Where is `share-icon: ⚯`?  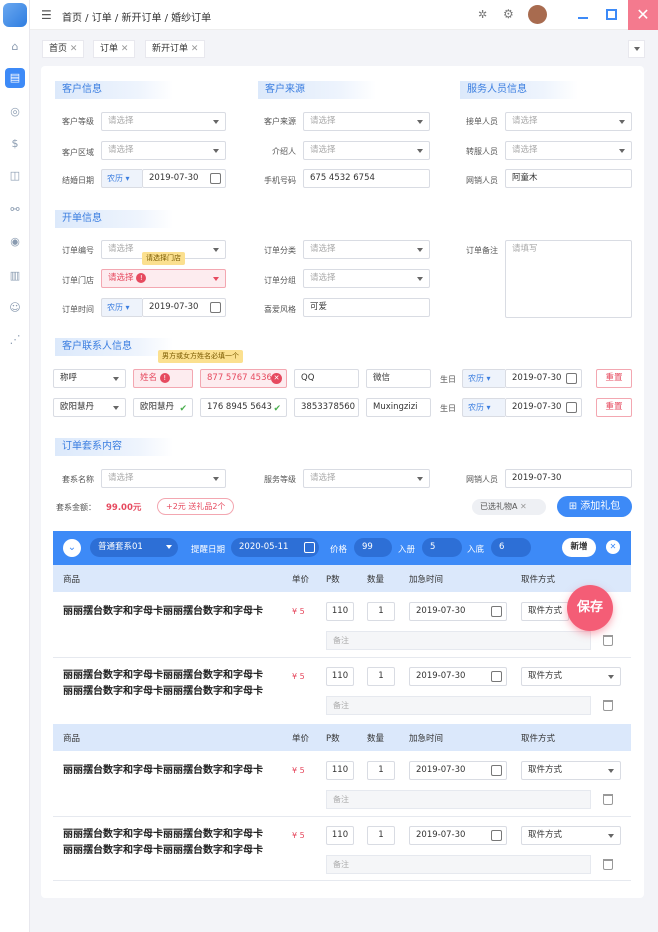
share-icon: ⚯ is located at coordinates (15, 210).